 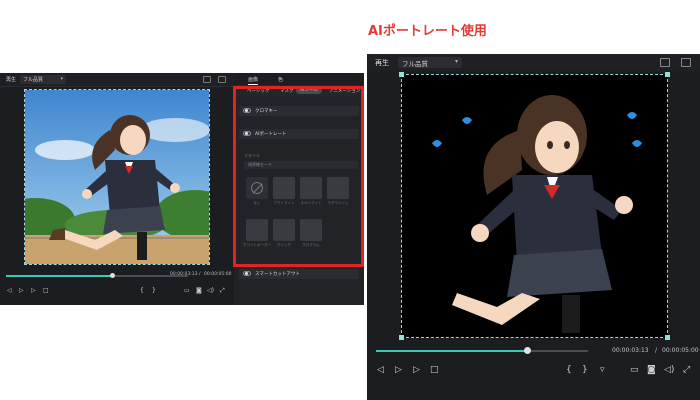 I want to click on left-timeline-progress, so click(x=59, y=276).